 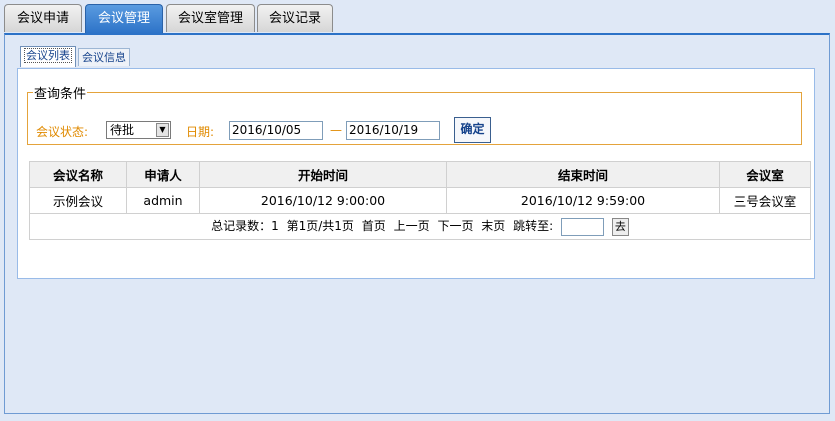 What do you see at coordinates (210, 18) in the screenshot?
I see `tab-room-manage: 会议室管理` at bounding box center [210, 18].